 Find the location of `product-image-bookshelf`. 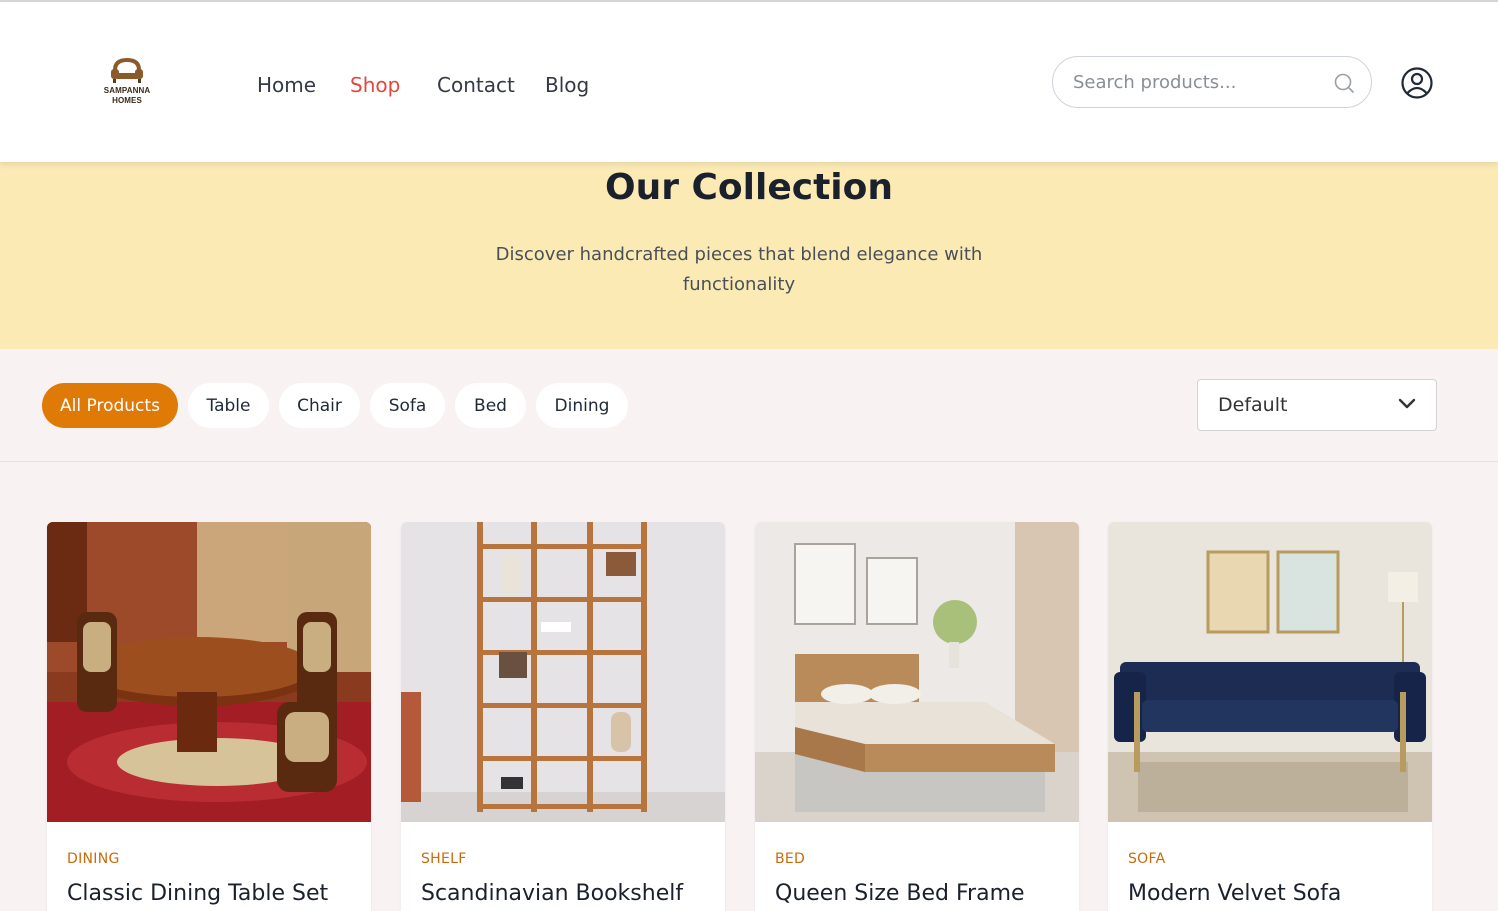

product-image-bookshelf is located at coordinates (563, 672).